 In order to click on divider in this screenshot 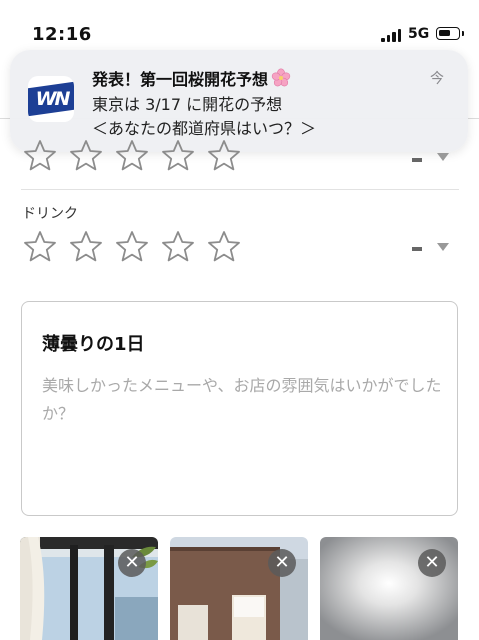, I will do `click(240, 189)`.